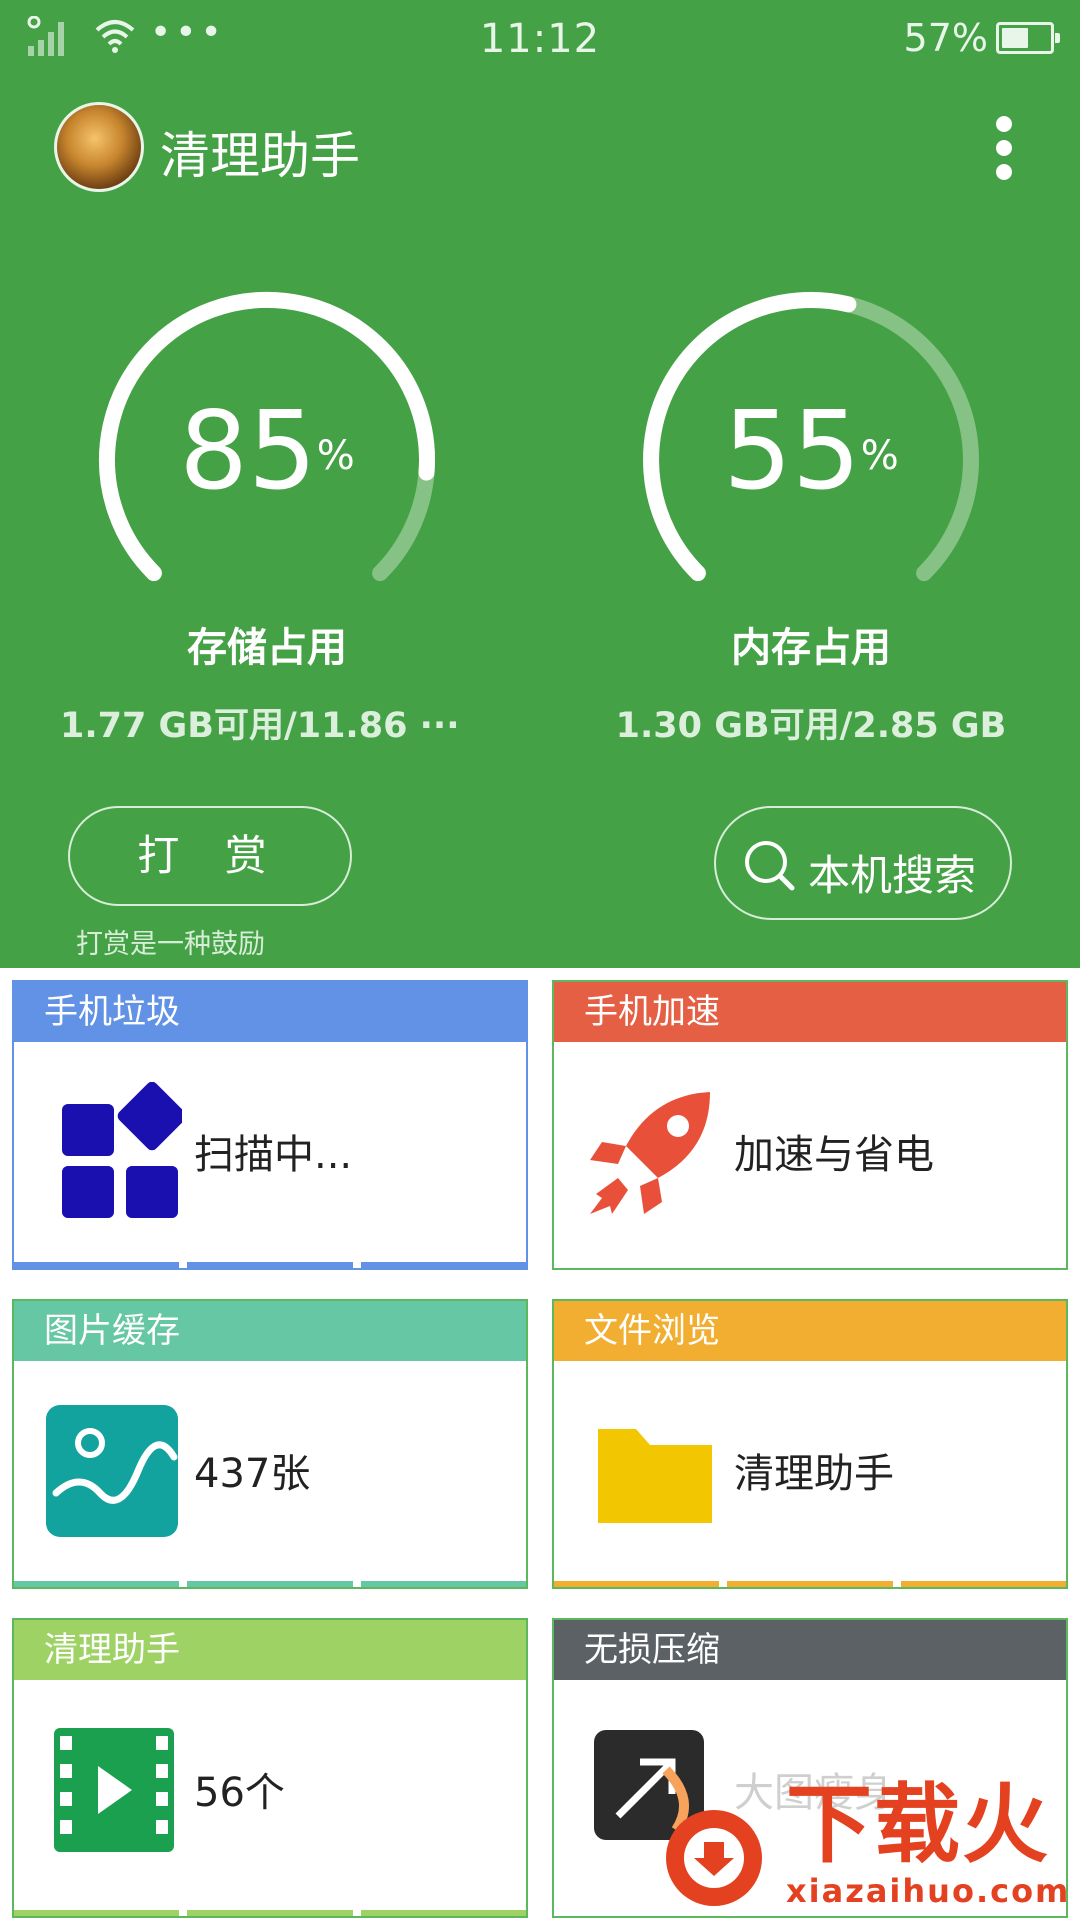 Image resolution: width=1080 pixels, height=1920 pixels. Describe the element at coordinates (811, 648) in the screenshot. I see `memory-label: 内存占用` at that location.